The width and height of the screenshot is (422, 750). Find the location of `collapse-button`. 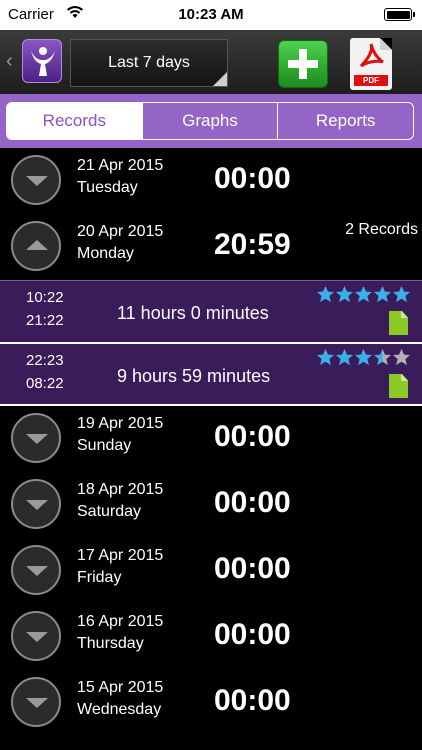

collapse-button is located at coordinates (36, 246).